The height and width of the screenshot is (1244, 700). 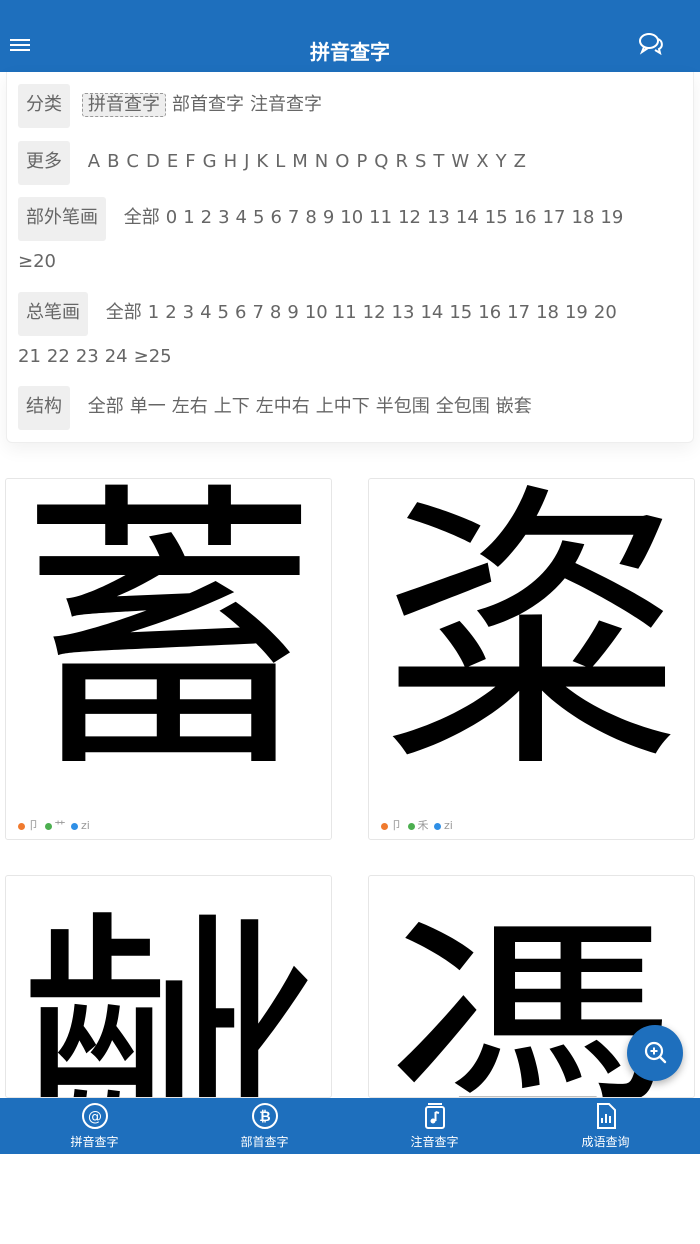 What do you see at coordinates (210, 162) in the screenshot?
I see `filter-option: G` at bounding box center [210, 162].